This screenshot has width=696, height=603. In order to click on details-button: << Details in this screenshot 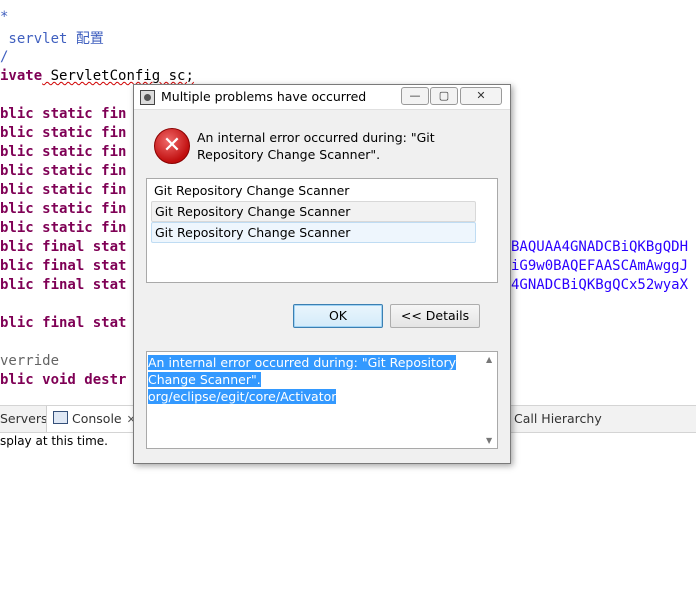, I will do `click(435, 316)`.